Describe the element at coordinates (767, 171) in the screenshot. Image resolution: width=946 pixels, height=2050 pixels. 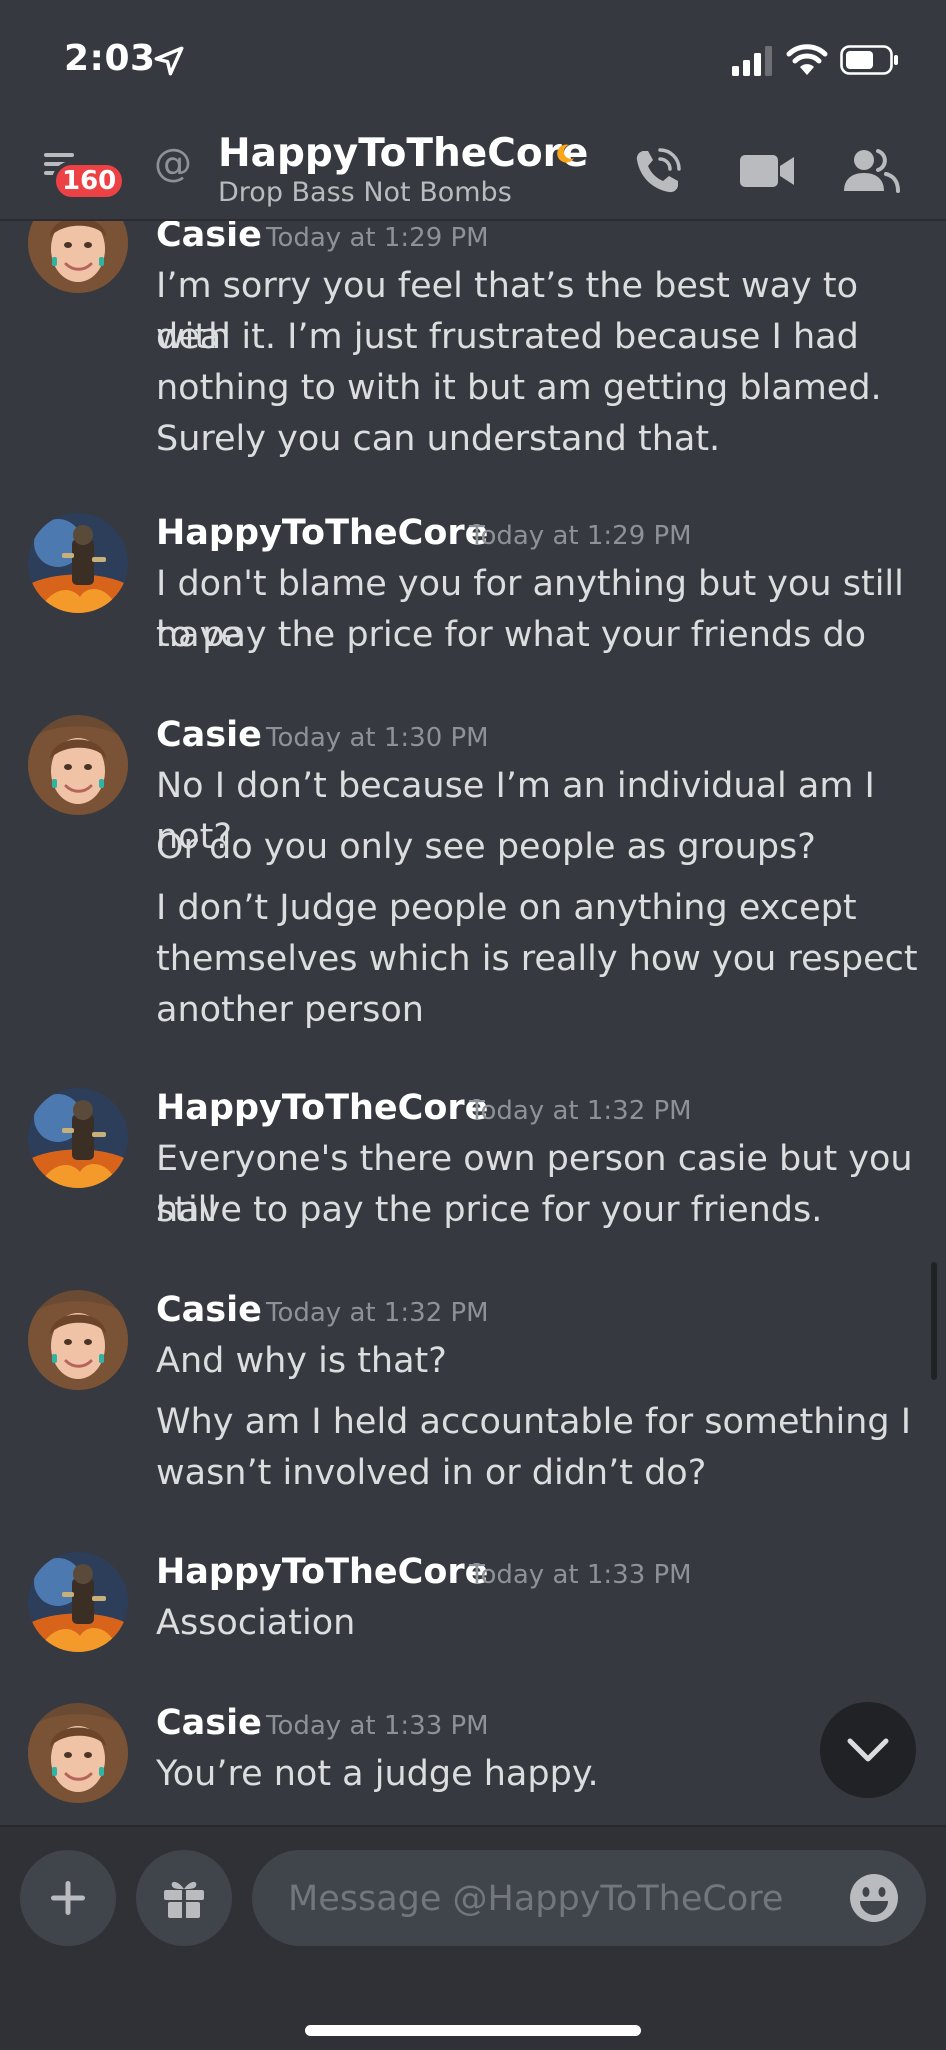
I see `video-call-icon` at that location.